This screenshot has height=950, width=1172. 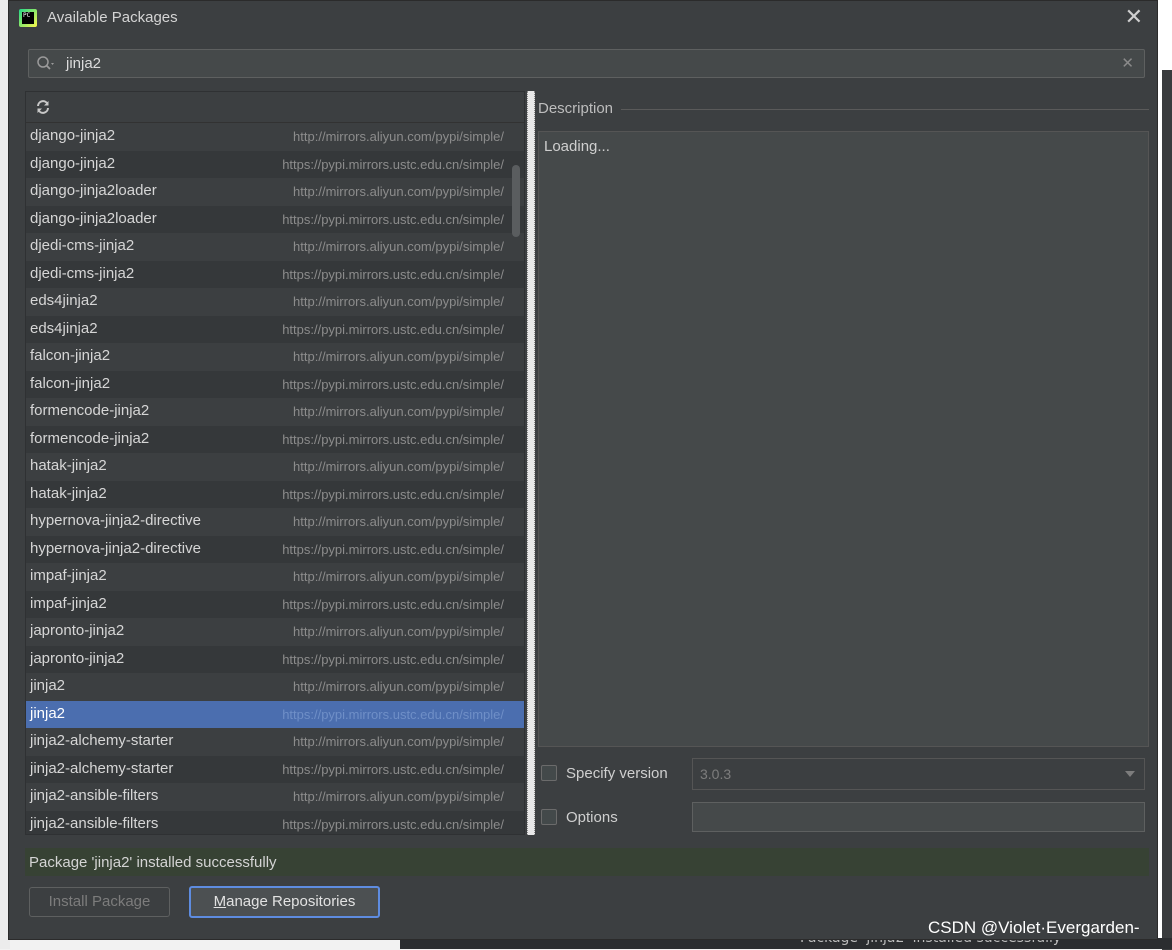 I want to click on list-scrollbar, so click(x=516, y=201).